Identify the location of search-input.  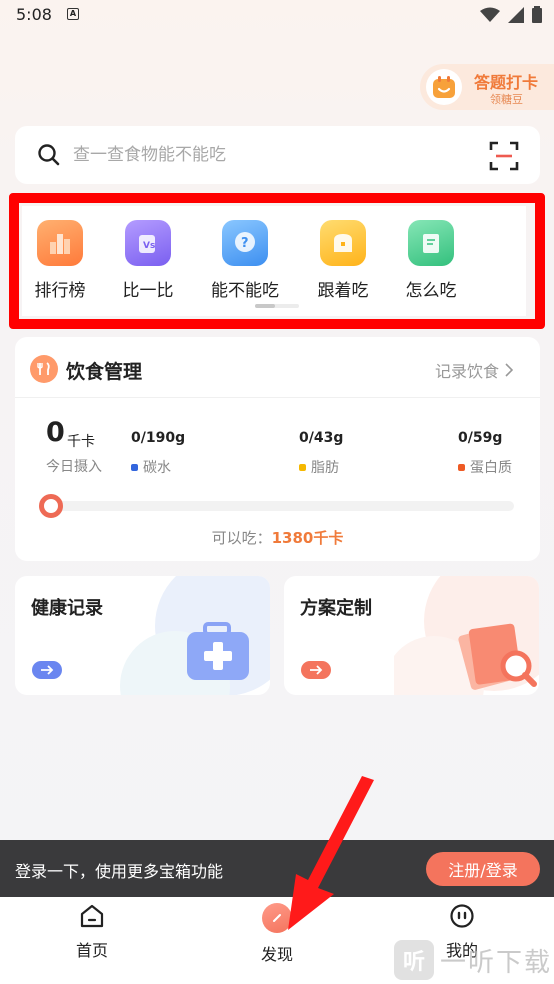
(263, 155).